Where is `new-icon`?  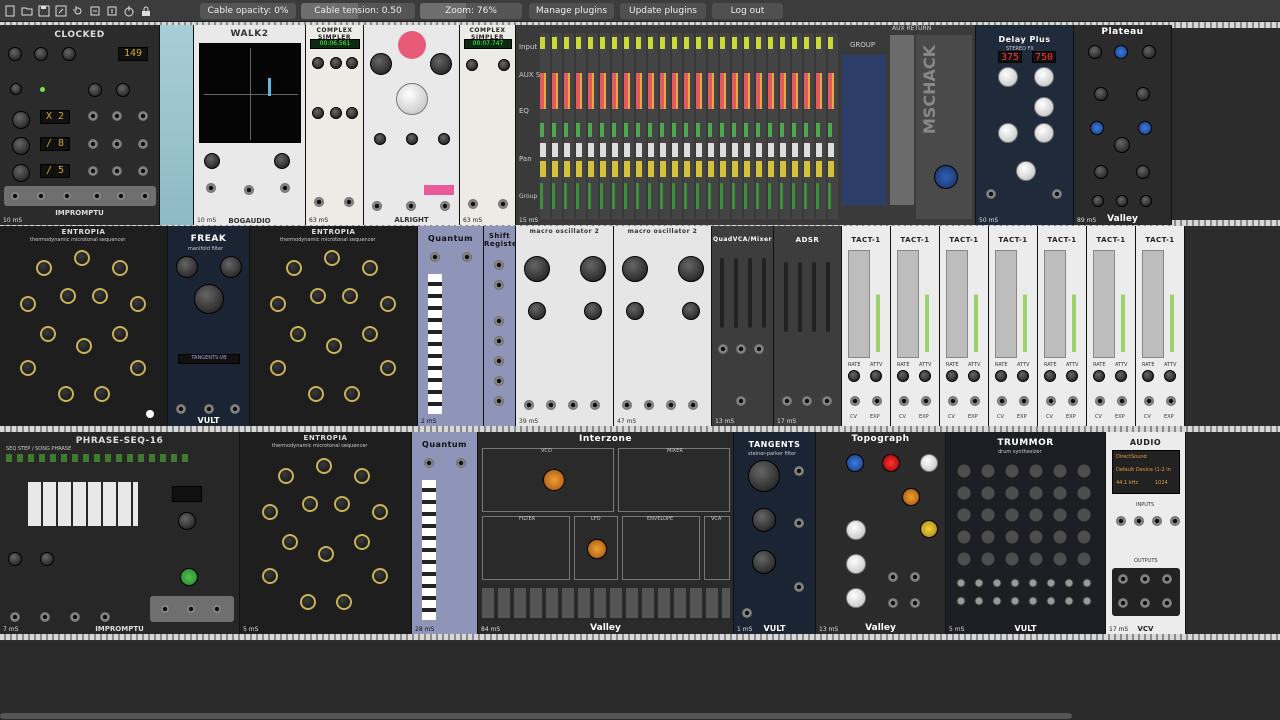
new-icon is located at coordinates (10, 11).